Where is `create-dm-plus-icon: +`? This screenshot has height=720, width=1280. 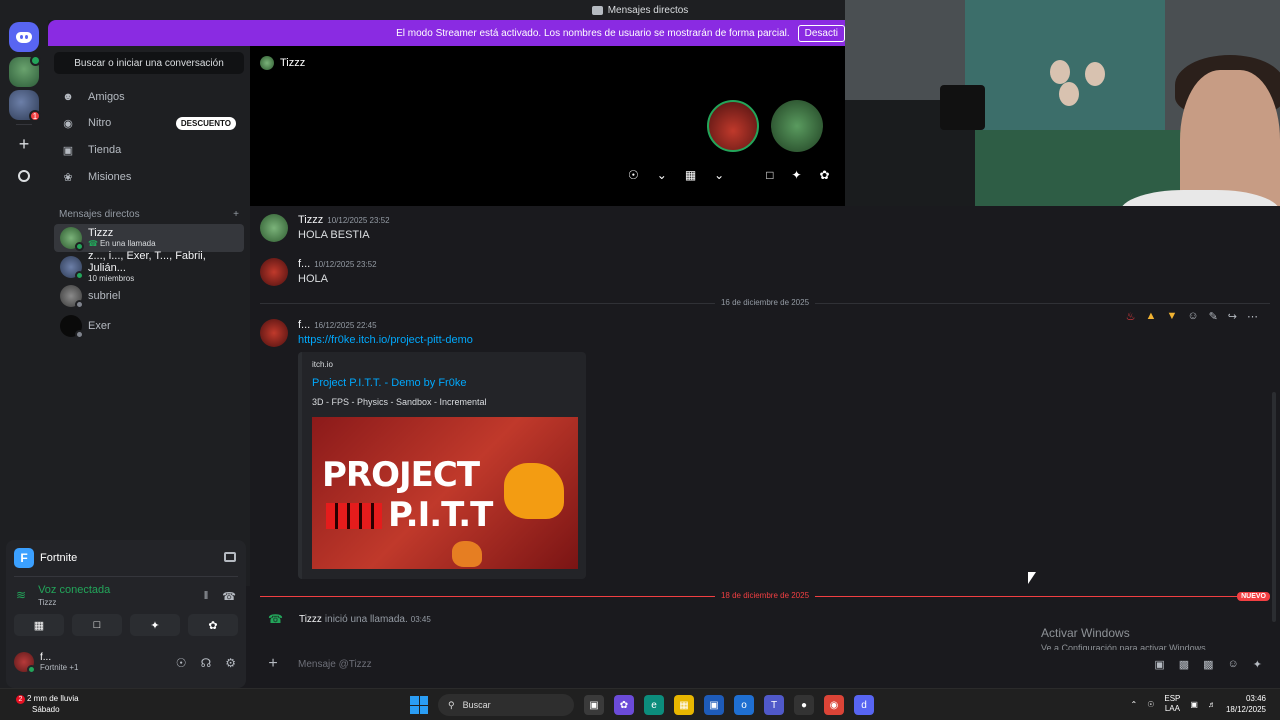 create-dm-plus-icon: + is located at coordinates (236, 214).